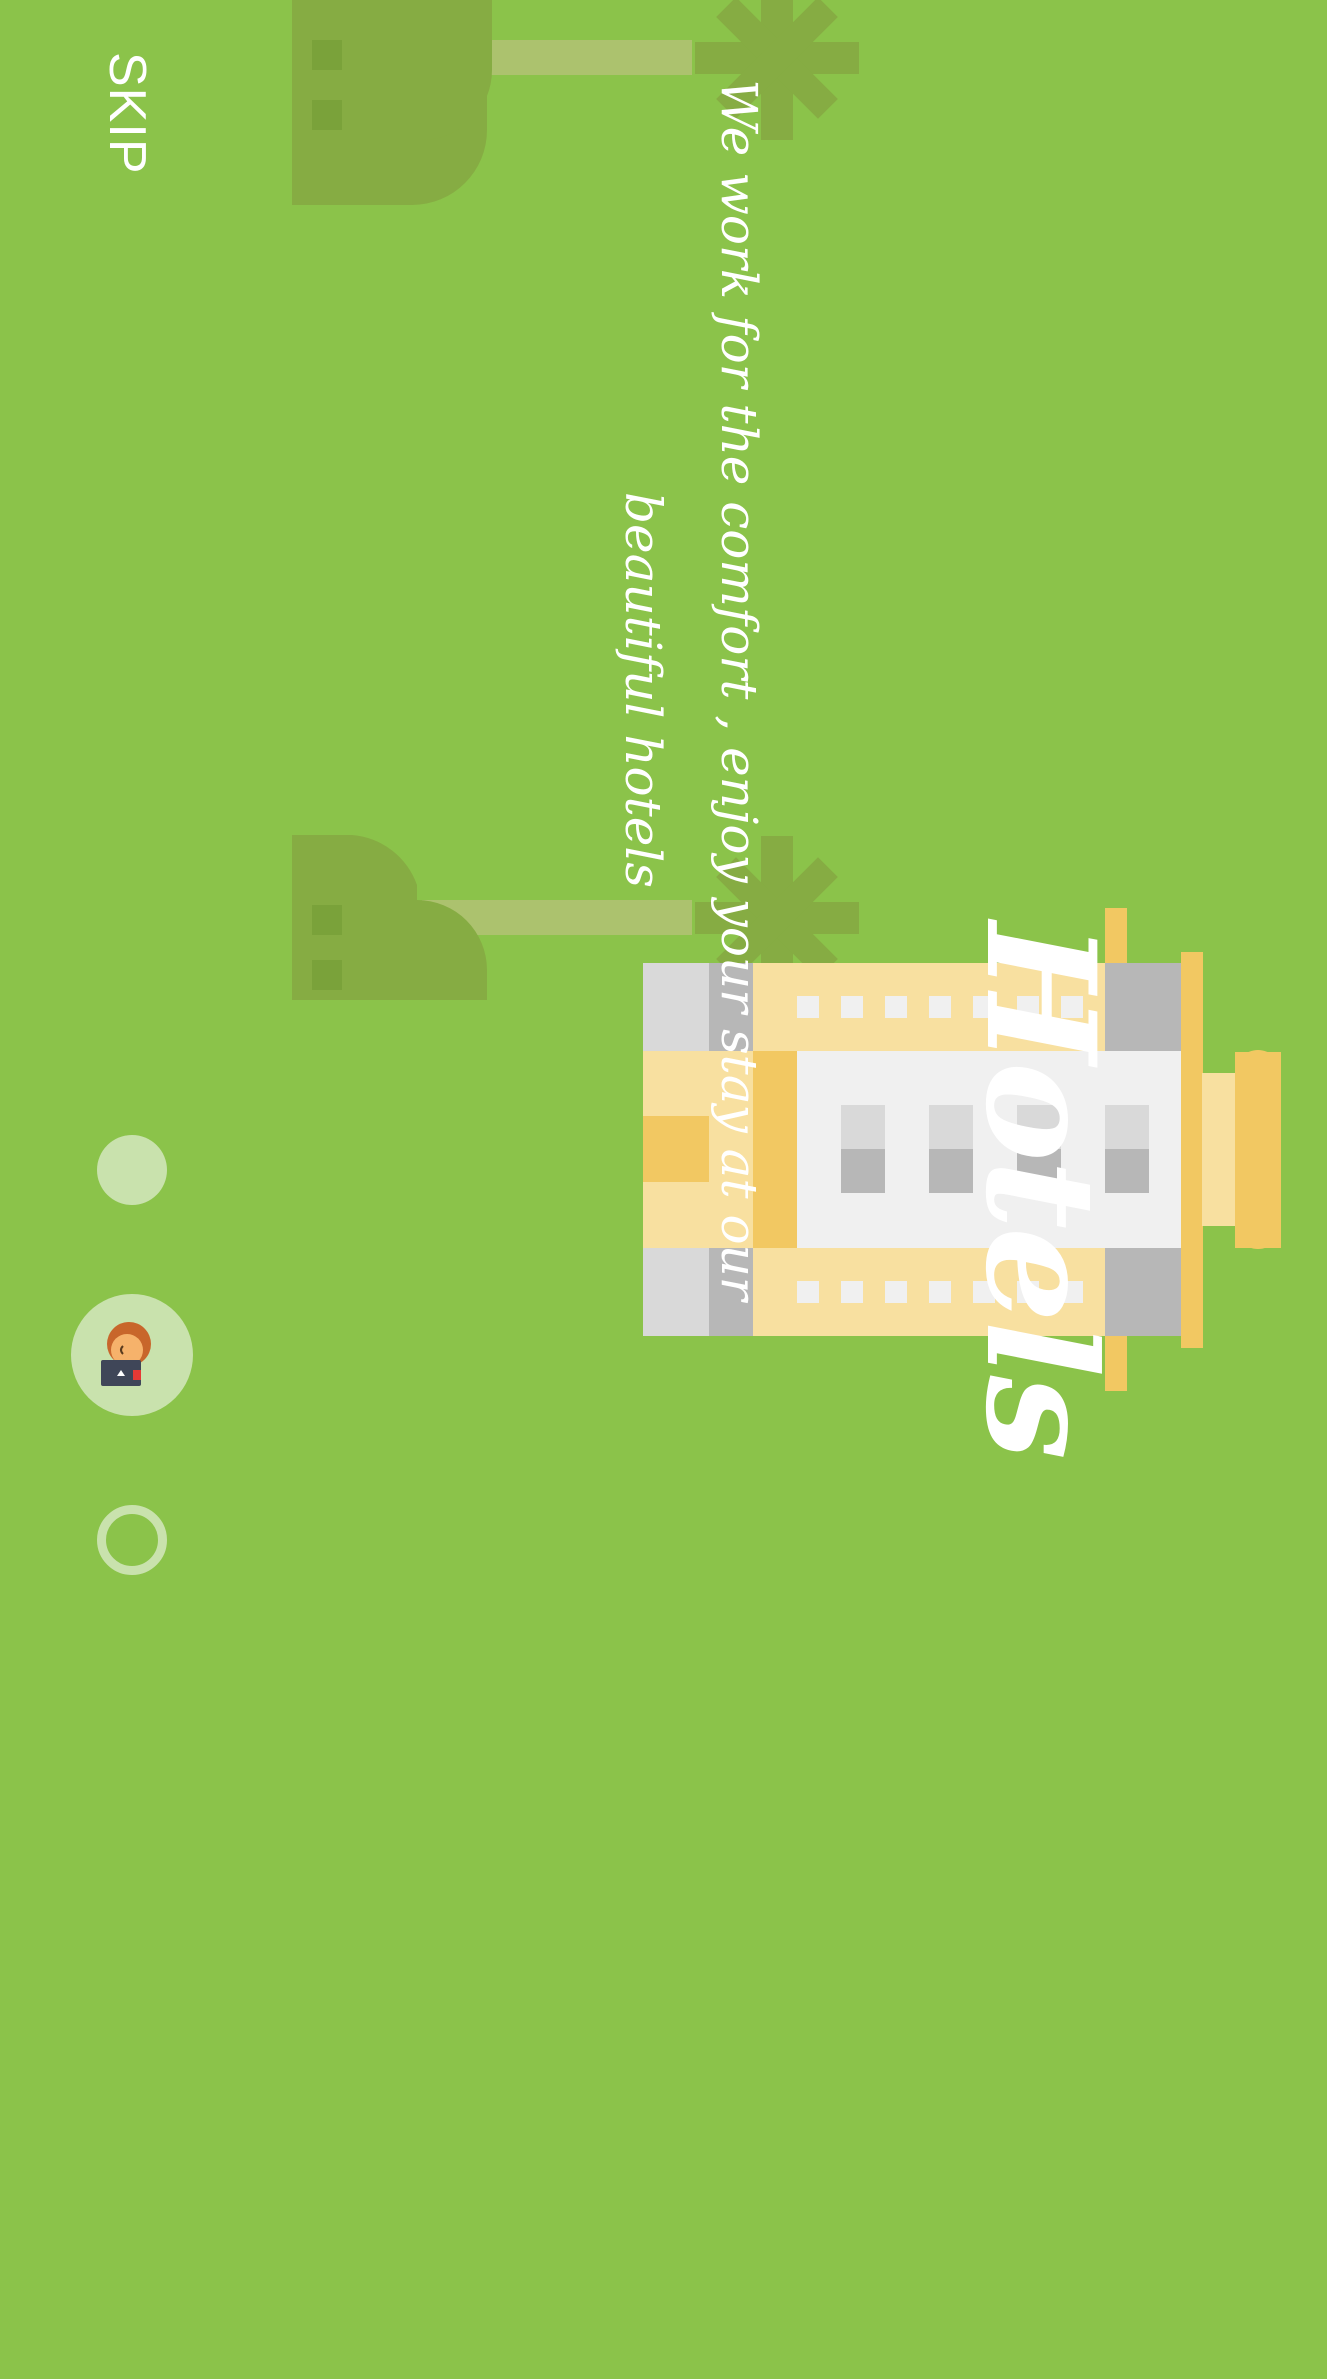 Image resolution: width=1327 pixels, height=2379 pixels. What do you see at coordinates (1040, 1190) in the screenshot?
I see `page-title: Hotels` at bounding box center [1040, 1190].